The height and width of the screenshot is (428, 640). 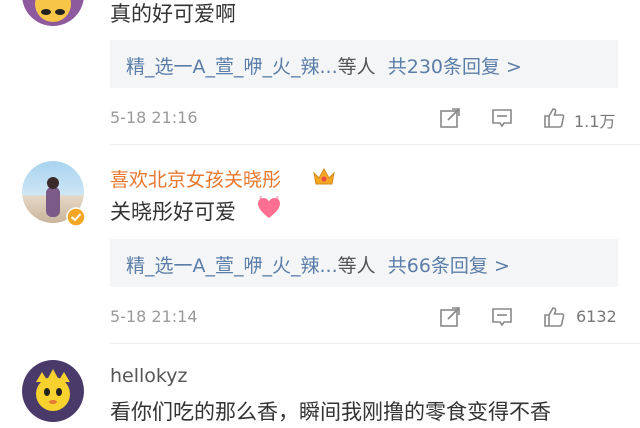 What do you see at coordinates (195, 178) in the screenshot?
I see `username: 喜欢北京女孩关晓彤` at bounding box center [195, 178].